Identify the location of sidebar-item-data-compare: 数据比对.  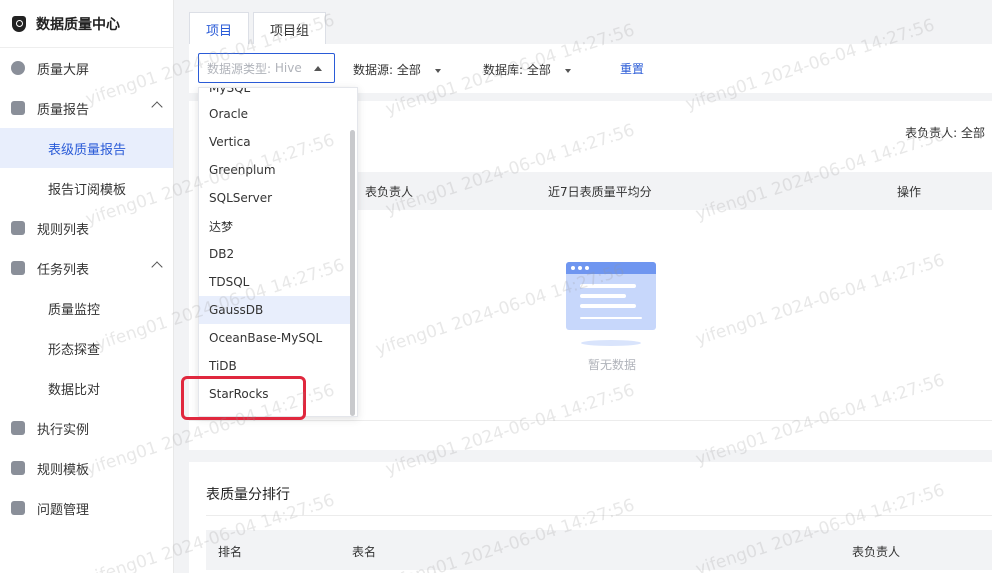
(86, 388).